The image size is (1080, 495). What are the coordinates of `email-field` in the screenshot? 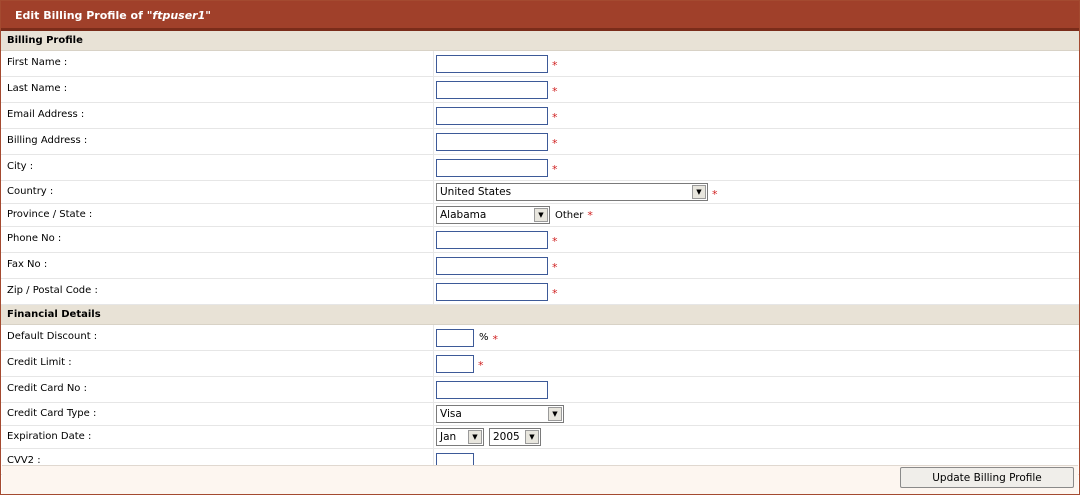 It's located at (492, 115).